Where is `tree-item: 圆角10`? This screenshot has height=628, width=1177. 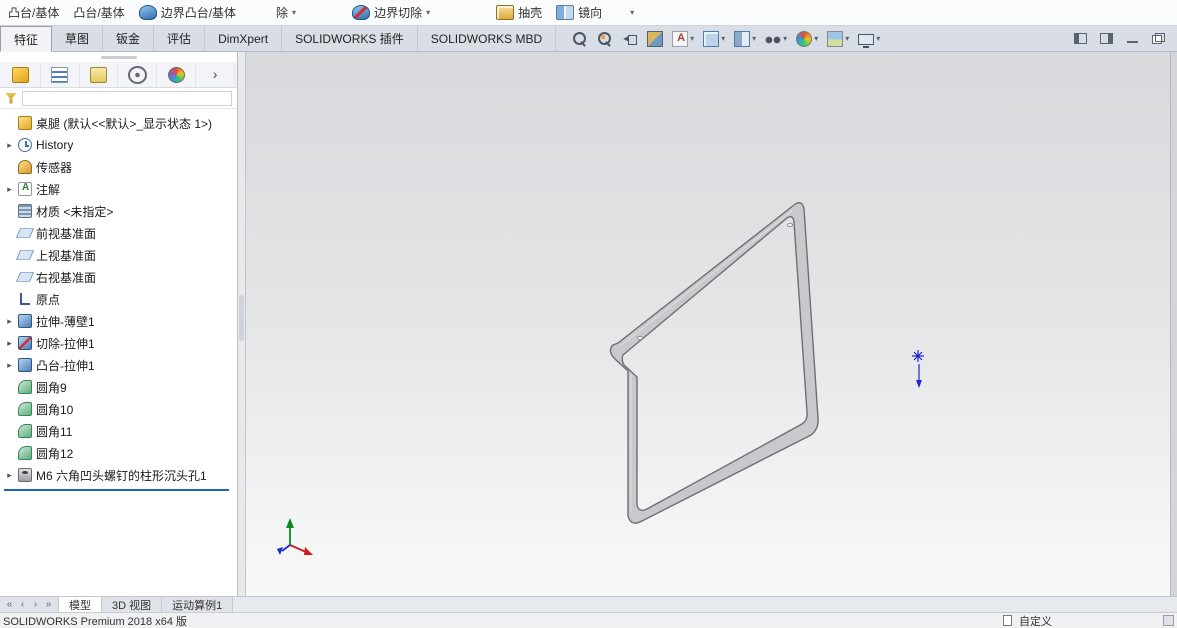
tree-item: 圆角10 is located at coordinates (118, 409).